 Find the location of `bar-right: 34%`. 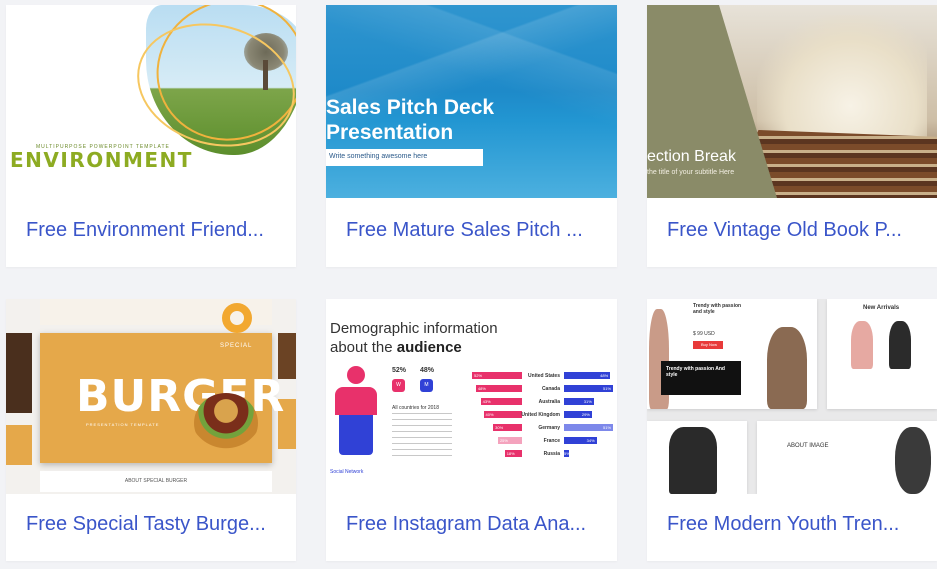

bar-right: 34% is located at coordinates (580, 440).